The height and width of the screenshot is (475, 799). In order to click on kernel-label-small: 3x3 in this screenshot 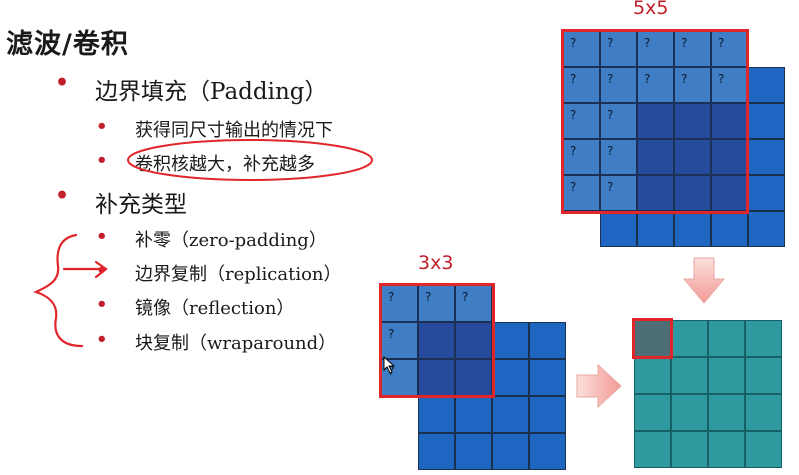, I will do `click(436, 263)`.